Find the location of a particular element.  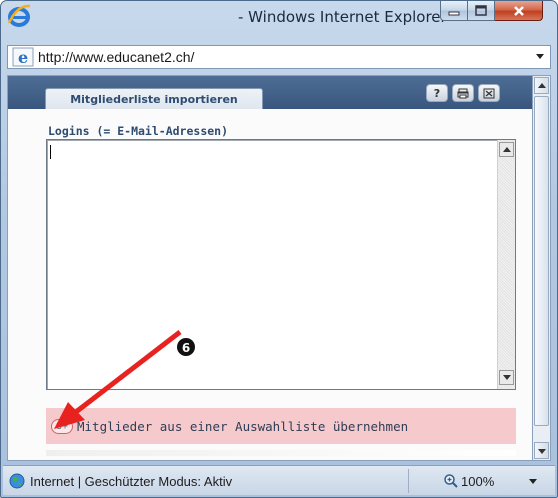

scroll-down-button is located at coordinates (506, 377).